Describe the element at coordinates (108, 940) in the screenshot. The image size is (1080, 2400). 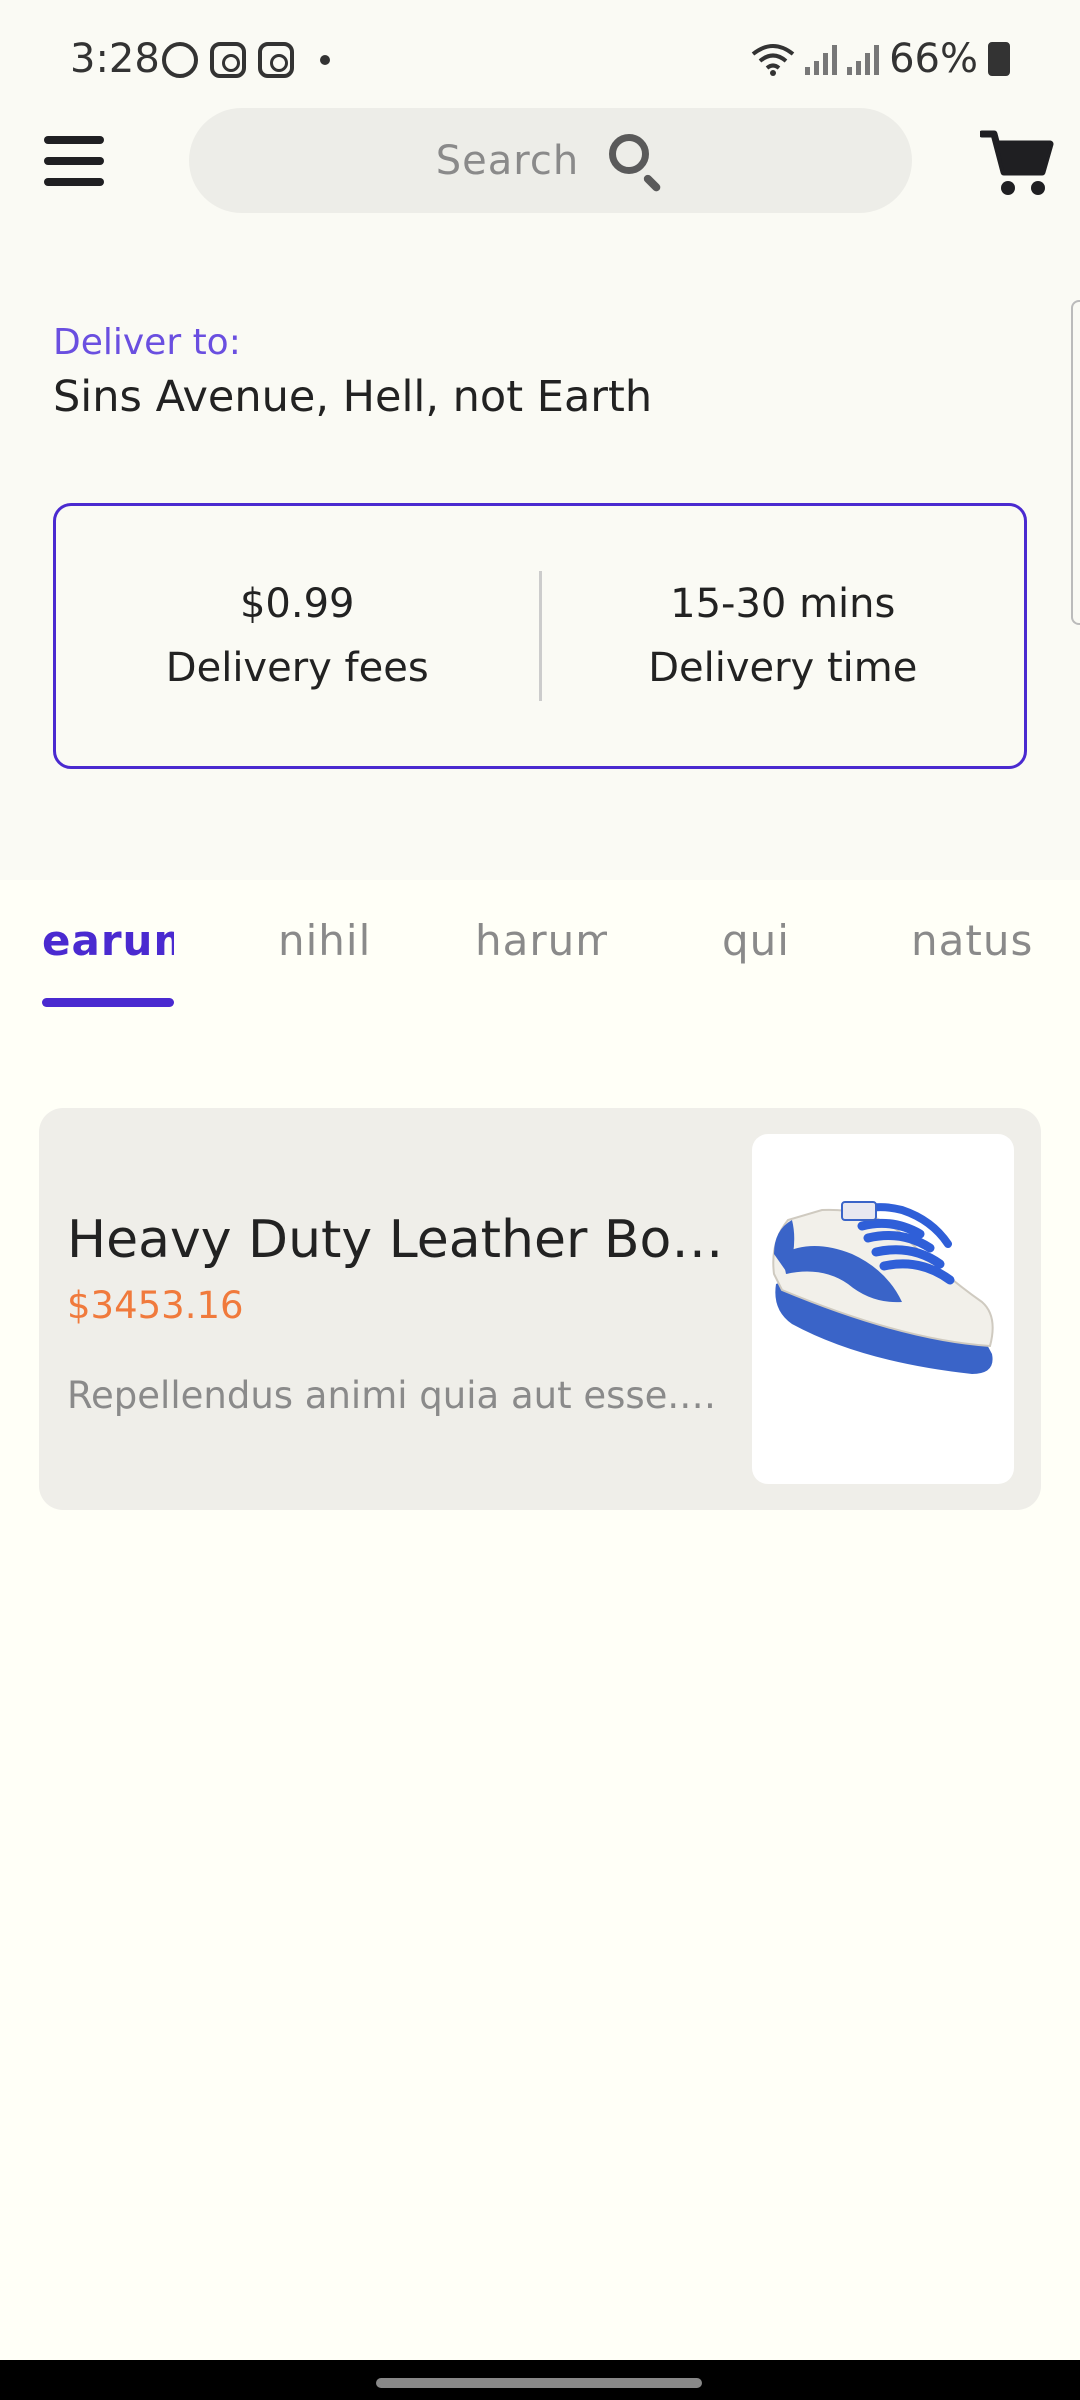
I see `tab-earum: earum` at that location.